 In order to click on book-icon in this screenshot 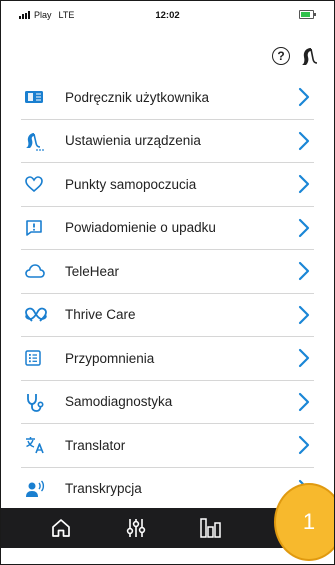, I will do `click(38, 97)`.